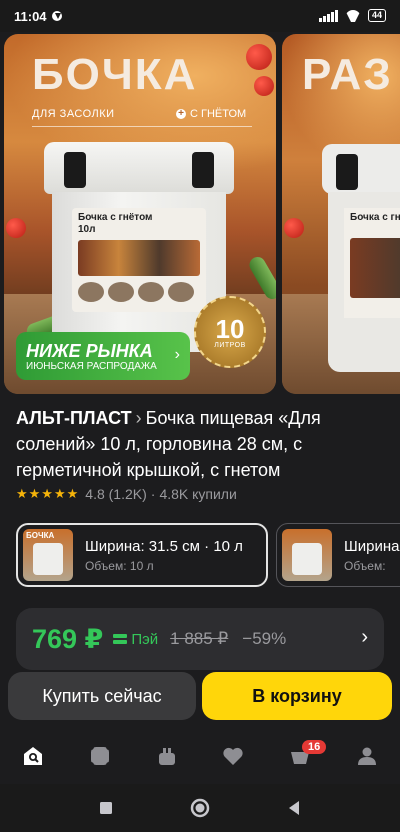 The width and height of the screenshot is (400, 832). I want to click on nav-favorites, so click(233, 756).